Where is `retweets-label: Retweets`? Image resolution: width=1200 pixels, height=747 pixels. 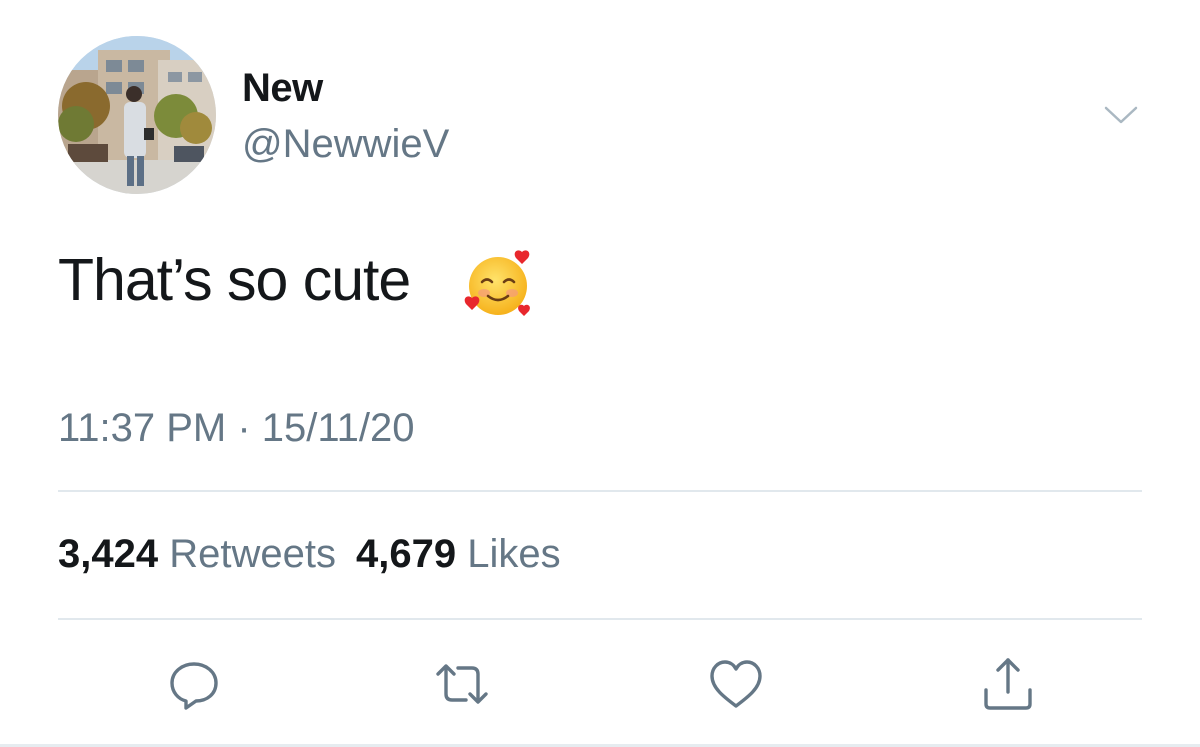
retweets-label: Retweets is located at coordinates (252, 554).